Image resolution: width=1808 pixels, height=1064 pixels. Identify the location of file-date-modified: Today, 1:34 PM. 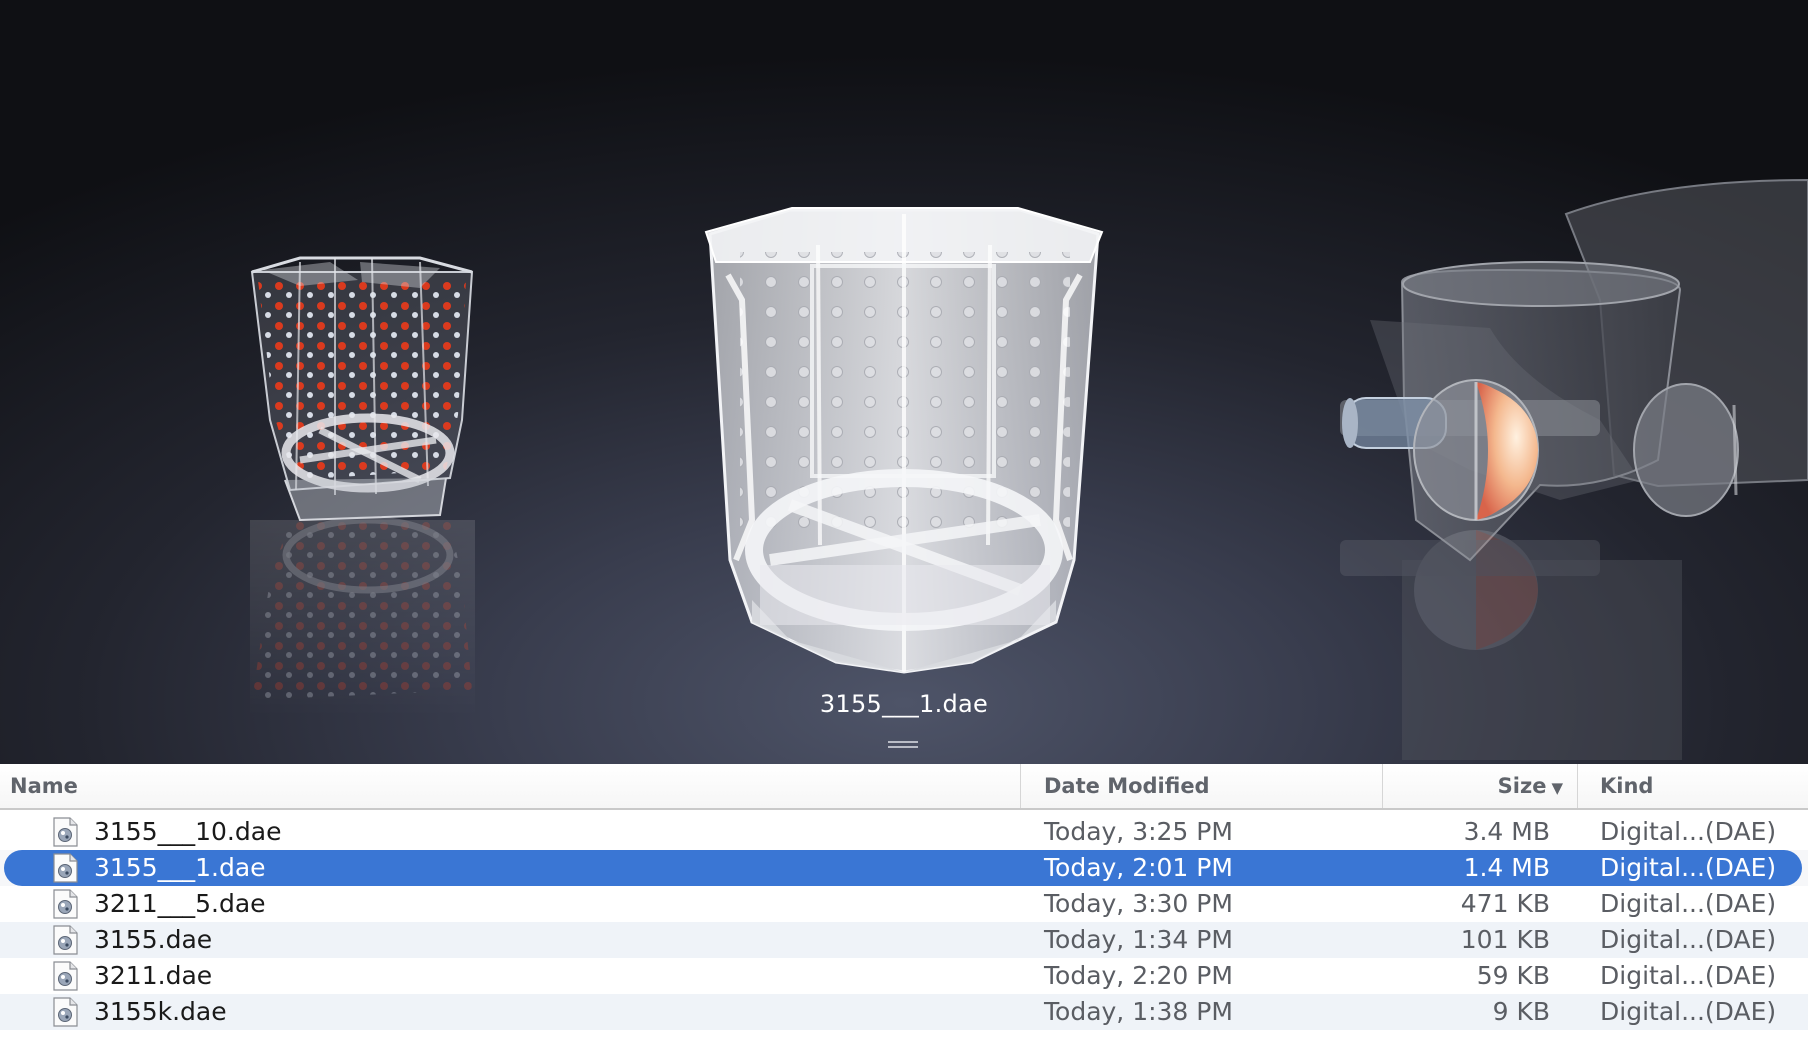
(1138, 939).